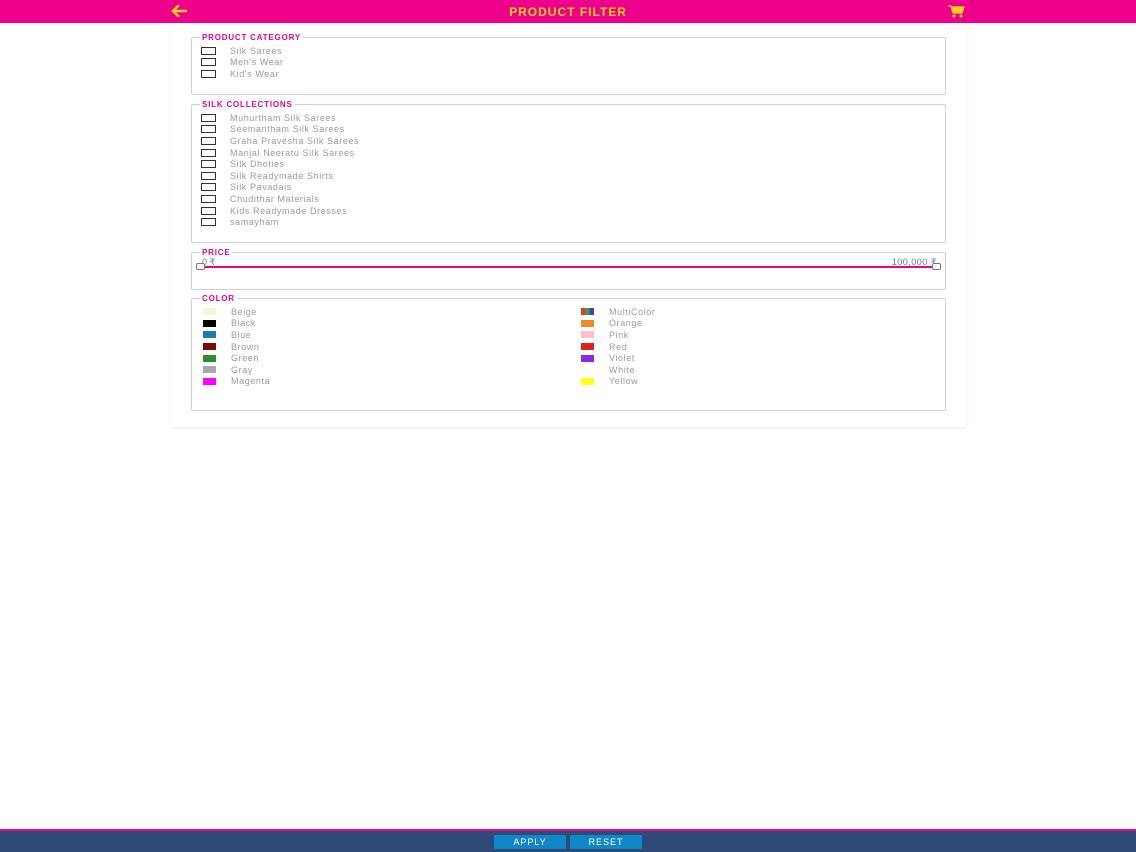  Describe the element at coordinates (573, 164) in the screenshot. I see `checkbox-item-silk-dhoties: Silk Dhoties` at that location.